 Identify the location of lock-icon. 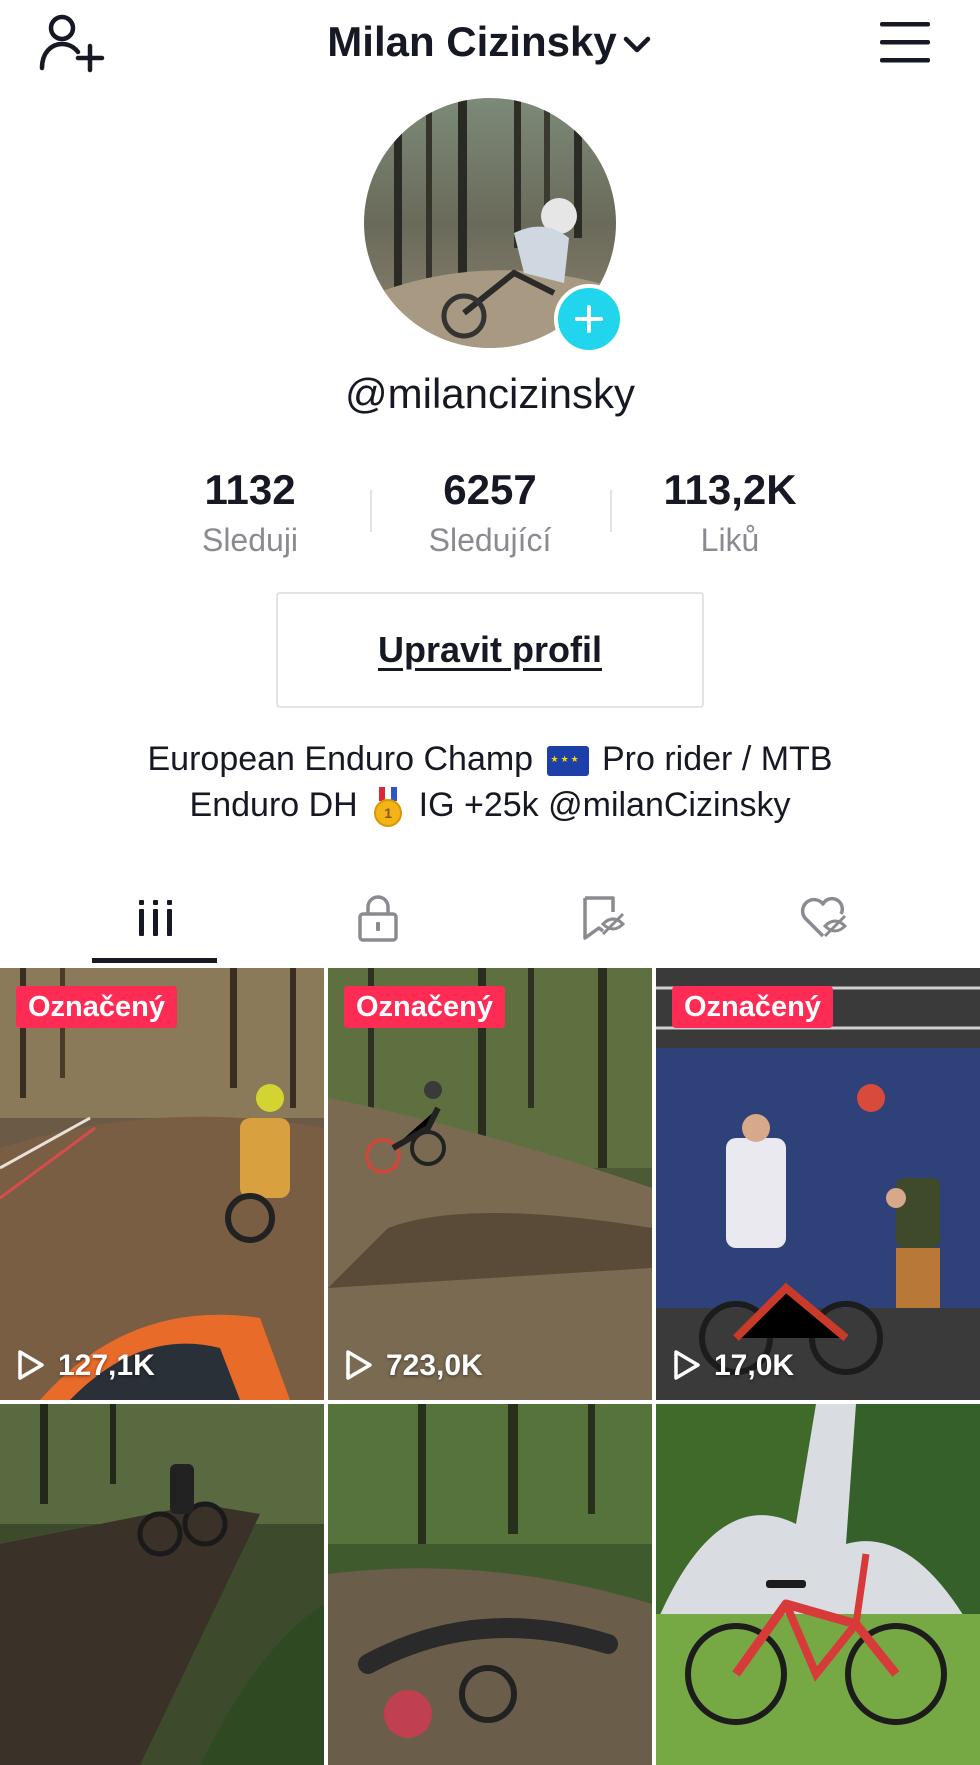
(378, 918).